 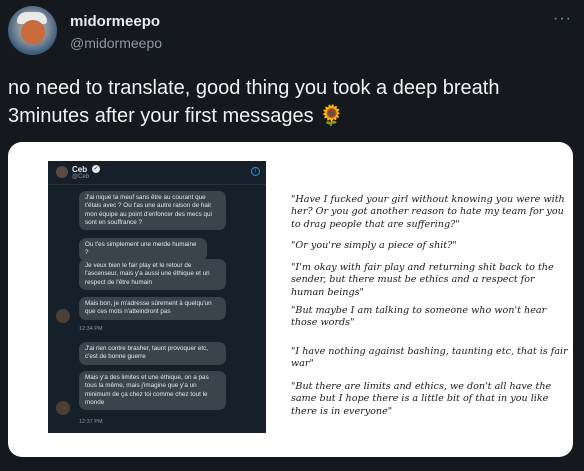 I want to click on dm-message: Ou t'es simplement une merde humaine ?, so click(x=143, y=249).